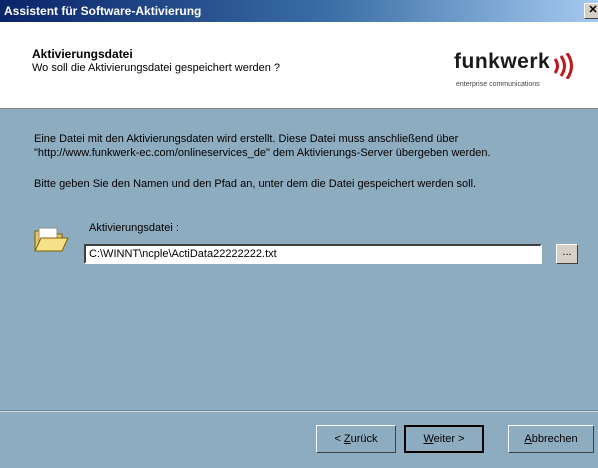  I want to click on next-button-mnemonic: W, so click(428, 439).